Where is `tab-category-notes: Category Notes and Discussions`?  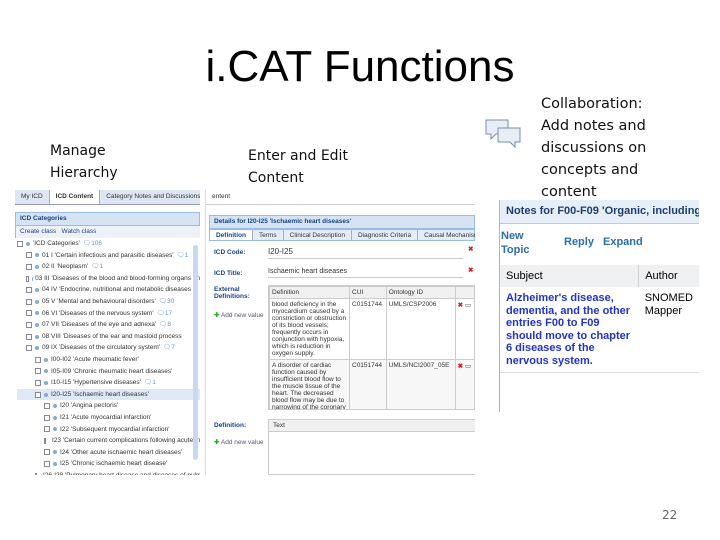 tab-category-notes: Category Notes and Discussions is located at coordinates (150, 197).